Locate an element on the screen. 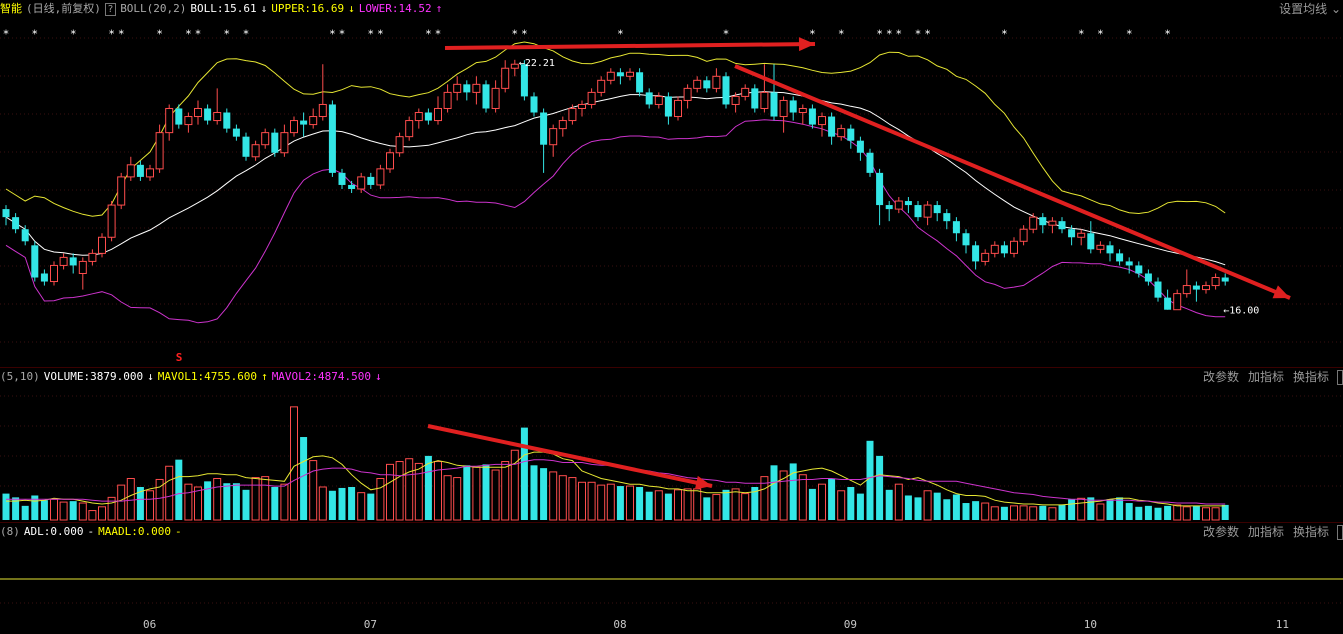 This screenshot has width=1343, height=634. x-tick-label: 11 is located at coordinates (1282, 624).